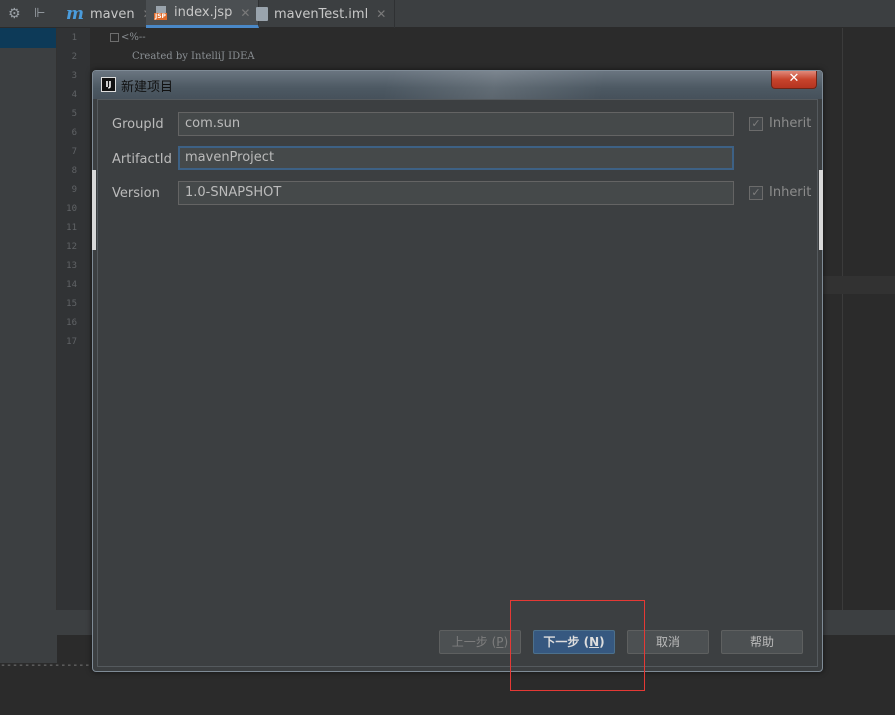 The height and width of the screenshot is (715, 895). I want to click on version-label: Version, so click(136, 193).